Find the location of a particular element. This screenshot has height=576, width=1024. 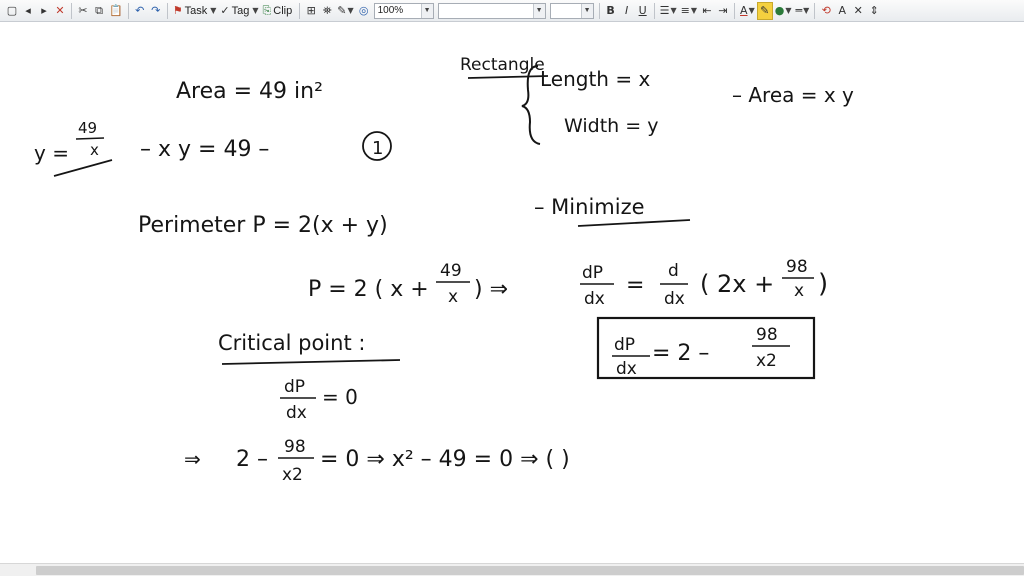

redo-icon: ↷ is located at coordinates (156, 11).